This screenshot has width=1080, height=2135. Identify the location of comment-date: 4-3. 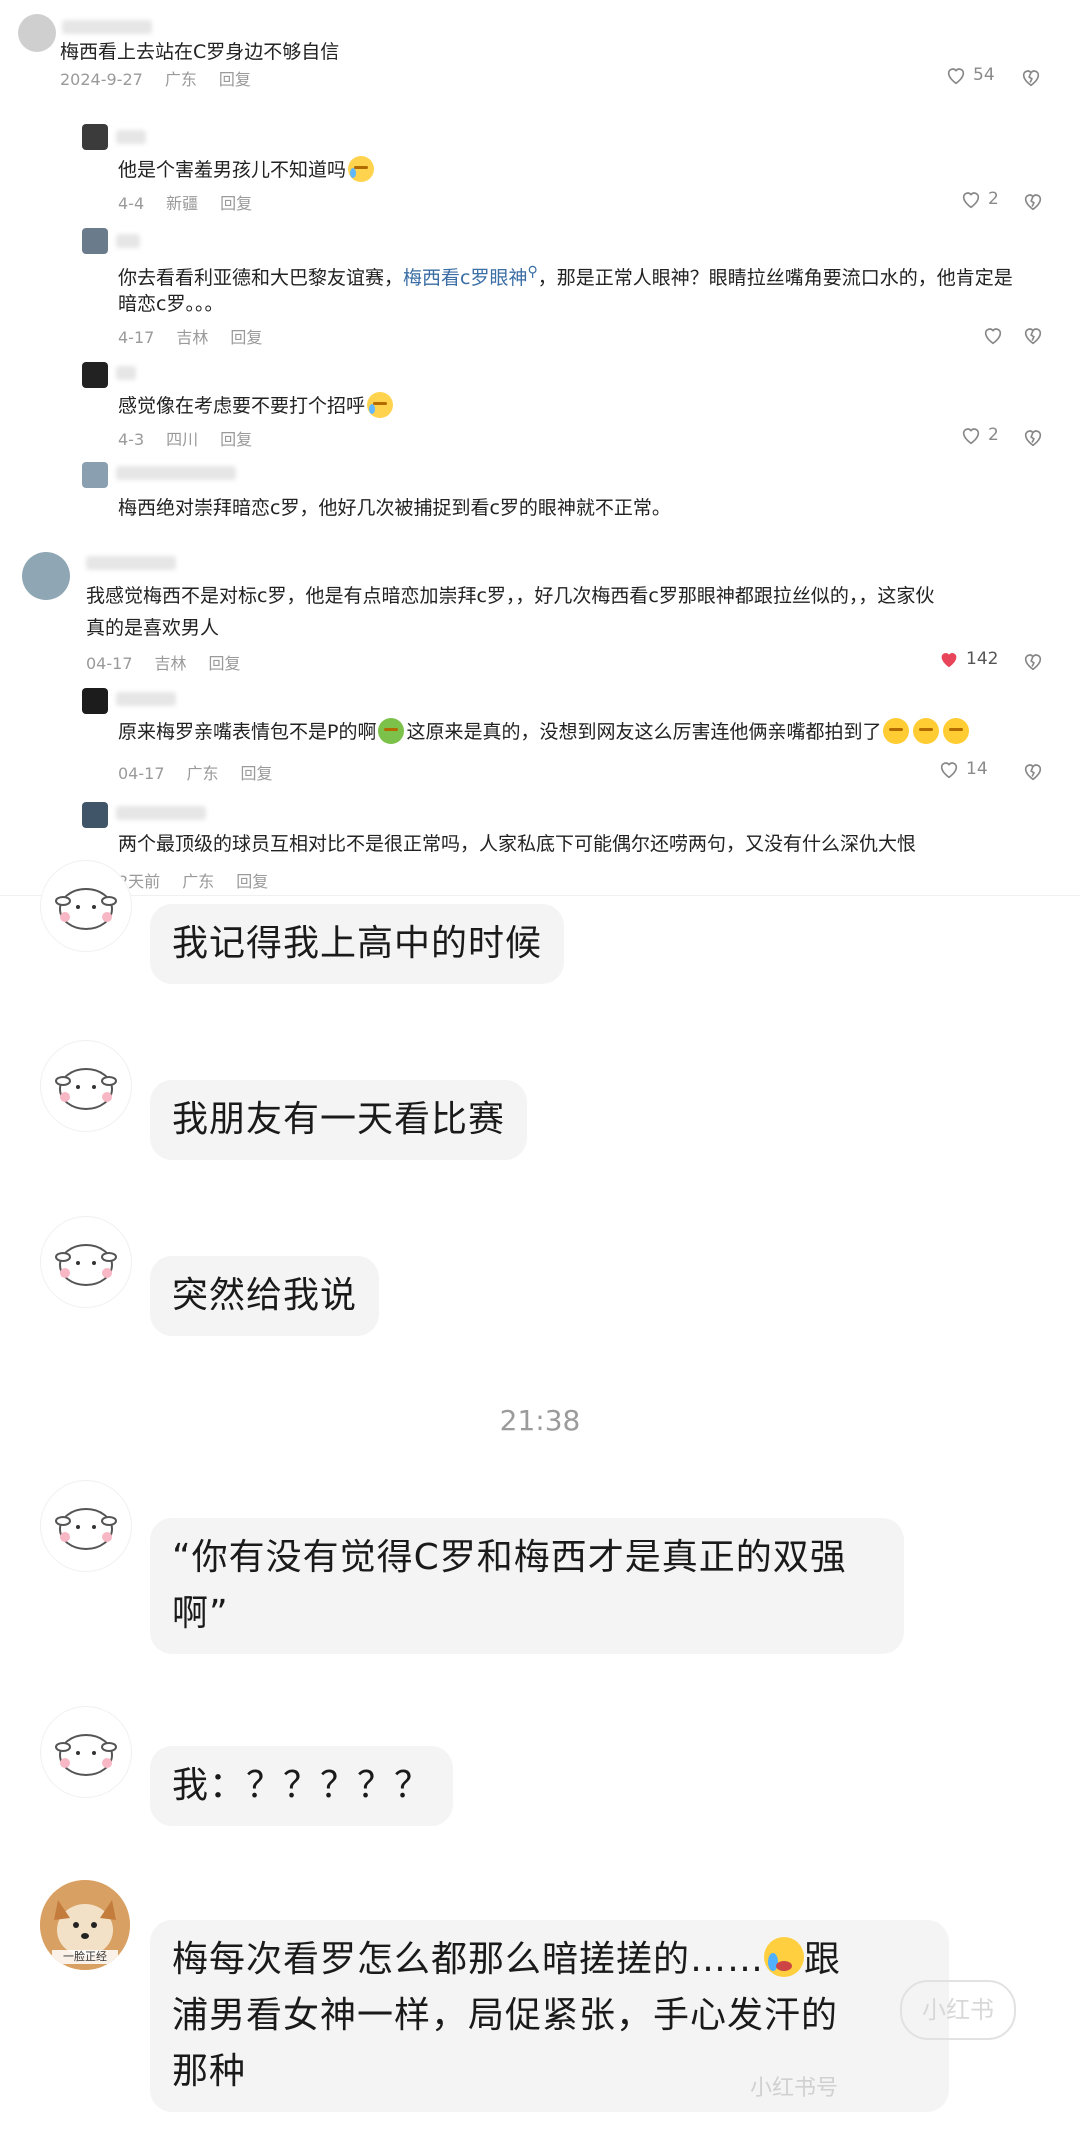
(131, 439).